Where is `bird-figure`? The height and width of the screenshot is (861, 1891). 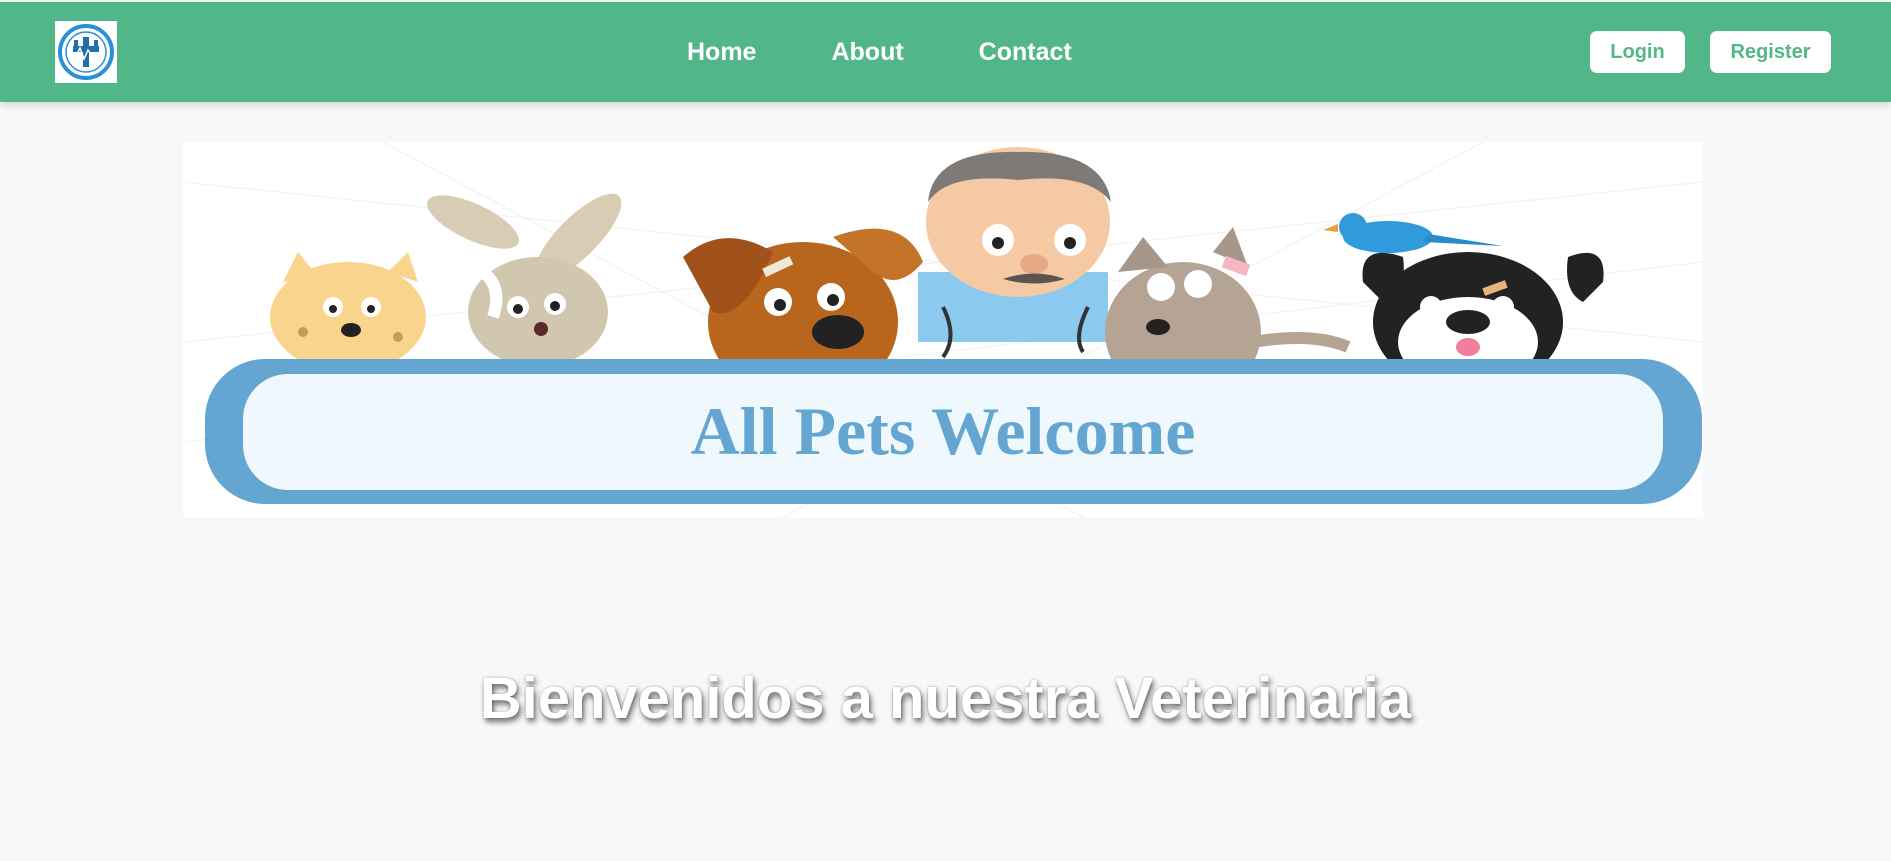 bird-figure is located at coordinates (1413, 233).